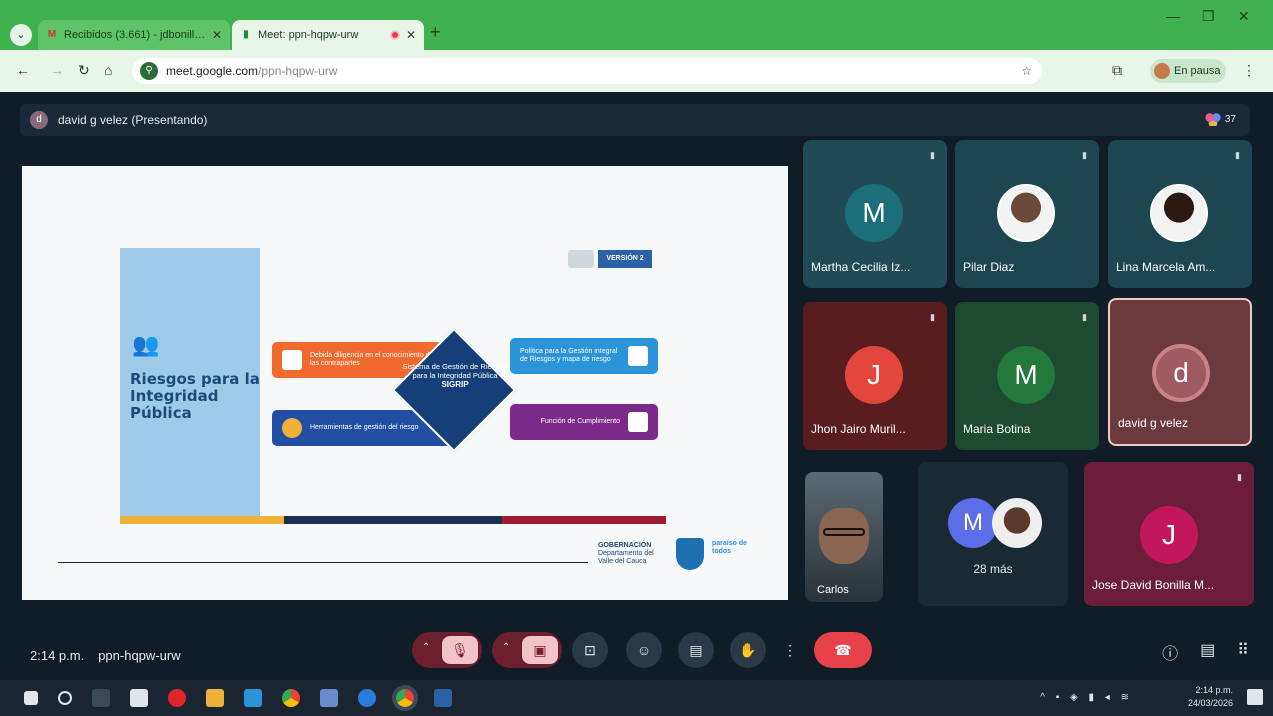  Describe the element at coordinates (625, 545) in the screenshot. I see `gov-label: GOBERNACIÓN` at that location.